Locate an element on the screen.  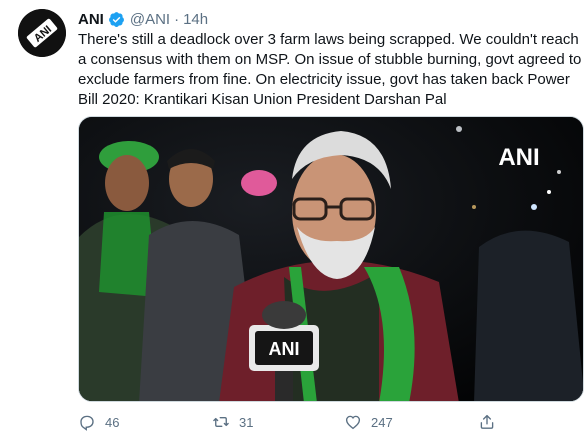
reply-icon is located at coordinates (87, 423).